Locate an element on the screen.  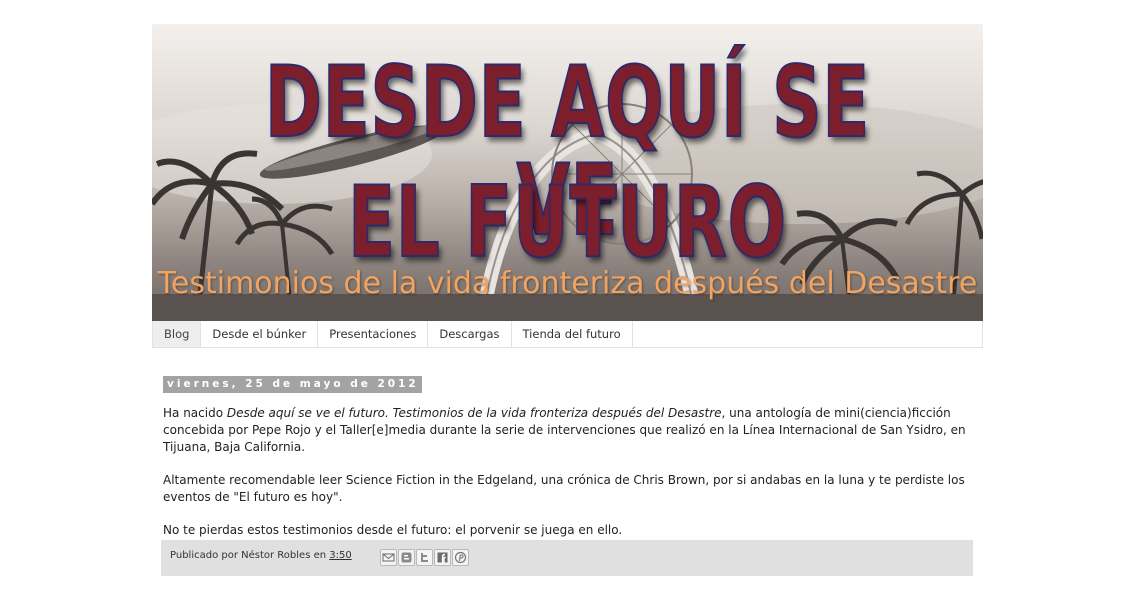
twitter-icon is located at coordinates (424, 557).